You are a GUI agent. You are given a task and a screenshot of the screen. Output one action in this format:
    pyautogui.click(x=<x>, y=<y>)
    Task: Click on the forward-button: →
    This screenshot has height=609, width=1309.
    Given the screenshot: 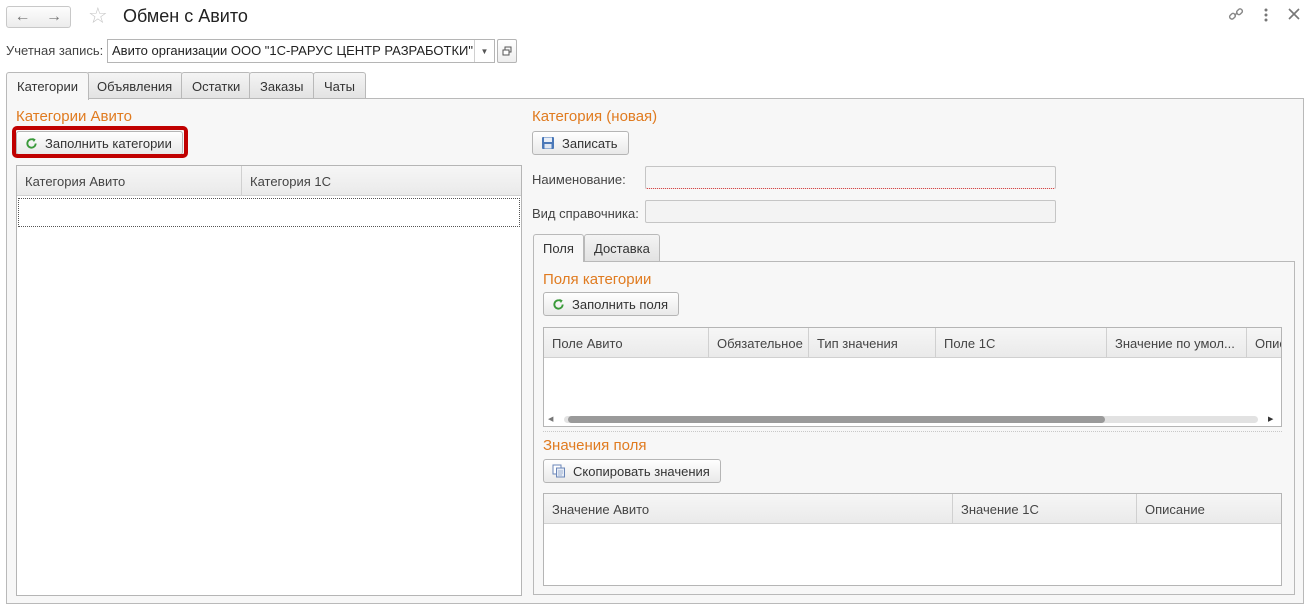 What is the action you would take?
    pyautogui.click(x=54, y=17)
    